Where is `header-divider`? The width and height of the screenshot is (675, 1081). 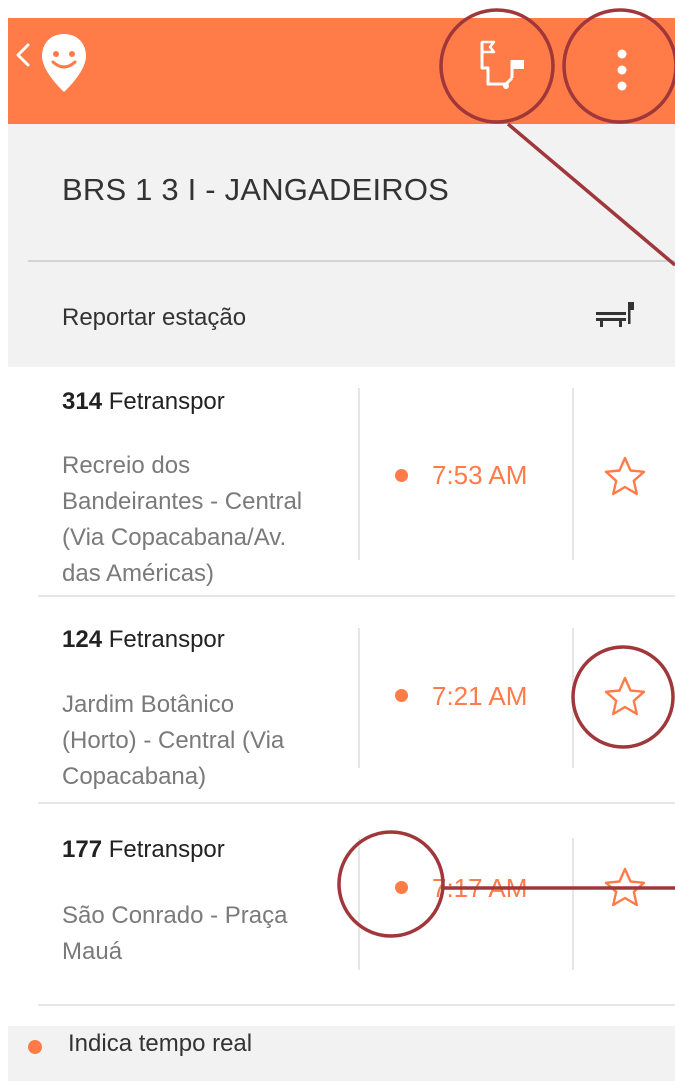
header-divider is located at coordinates (351, 261).